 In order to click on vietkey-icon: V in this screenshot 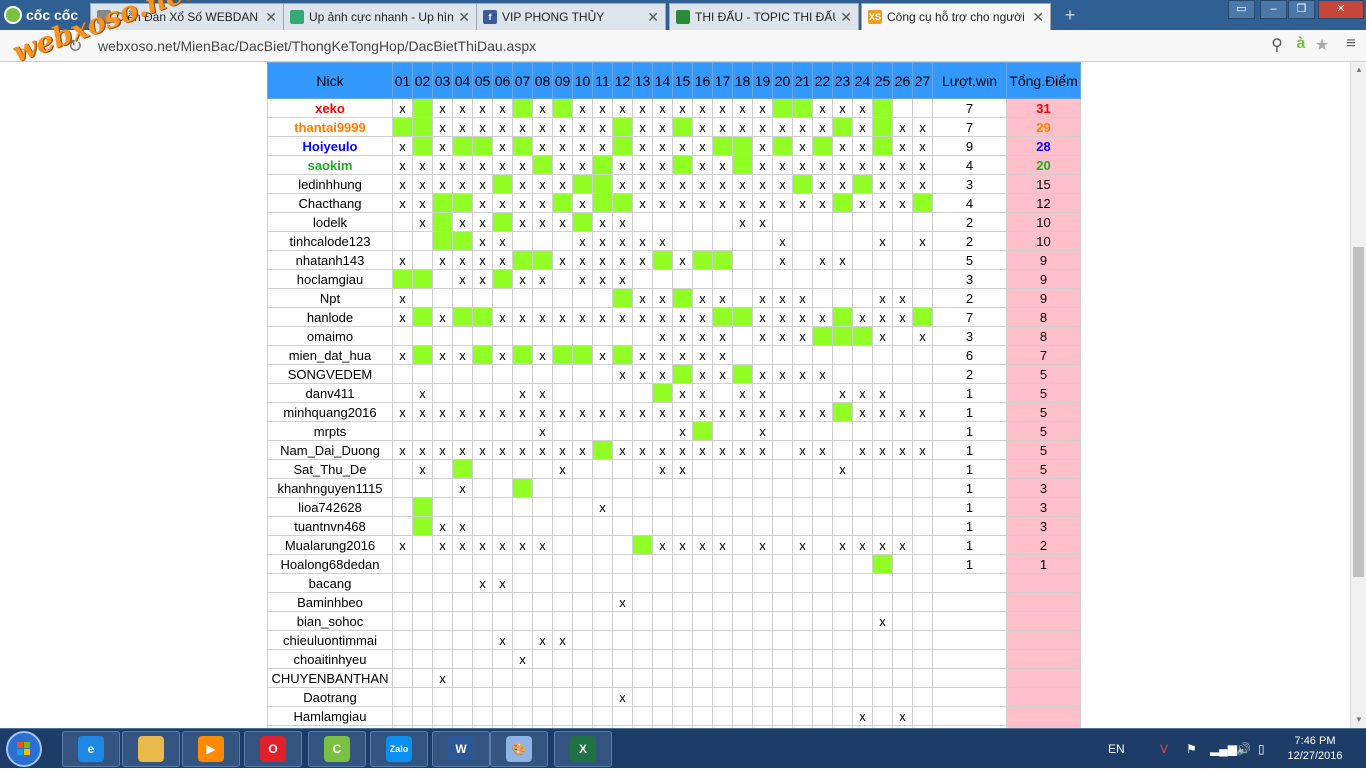, I will do `click(1164, 749)`.